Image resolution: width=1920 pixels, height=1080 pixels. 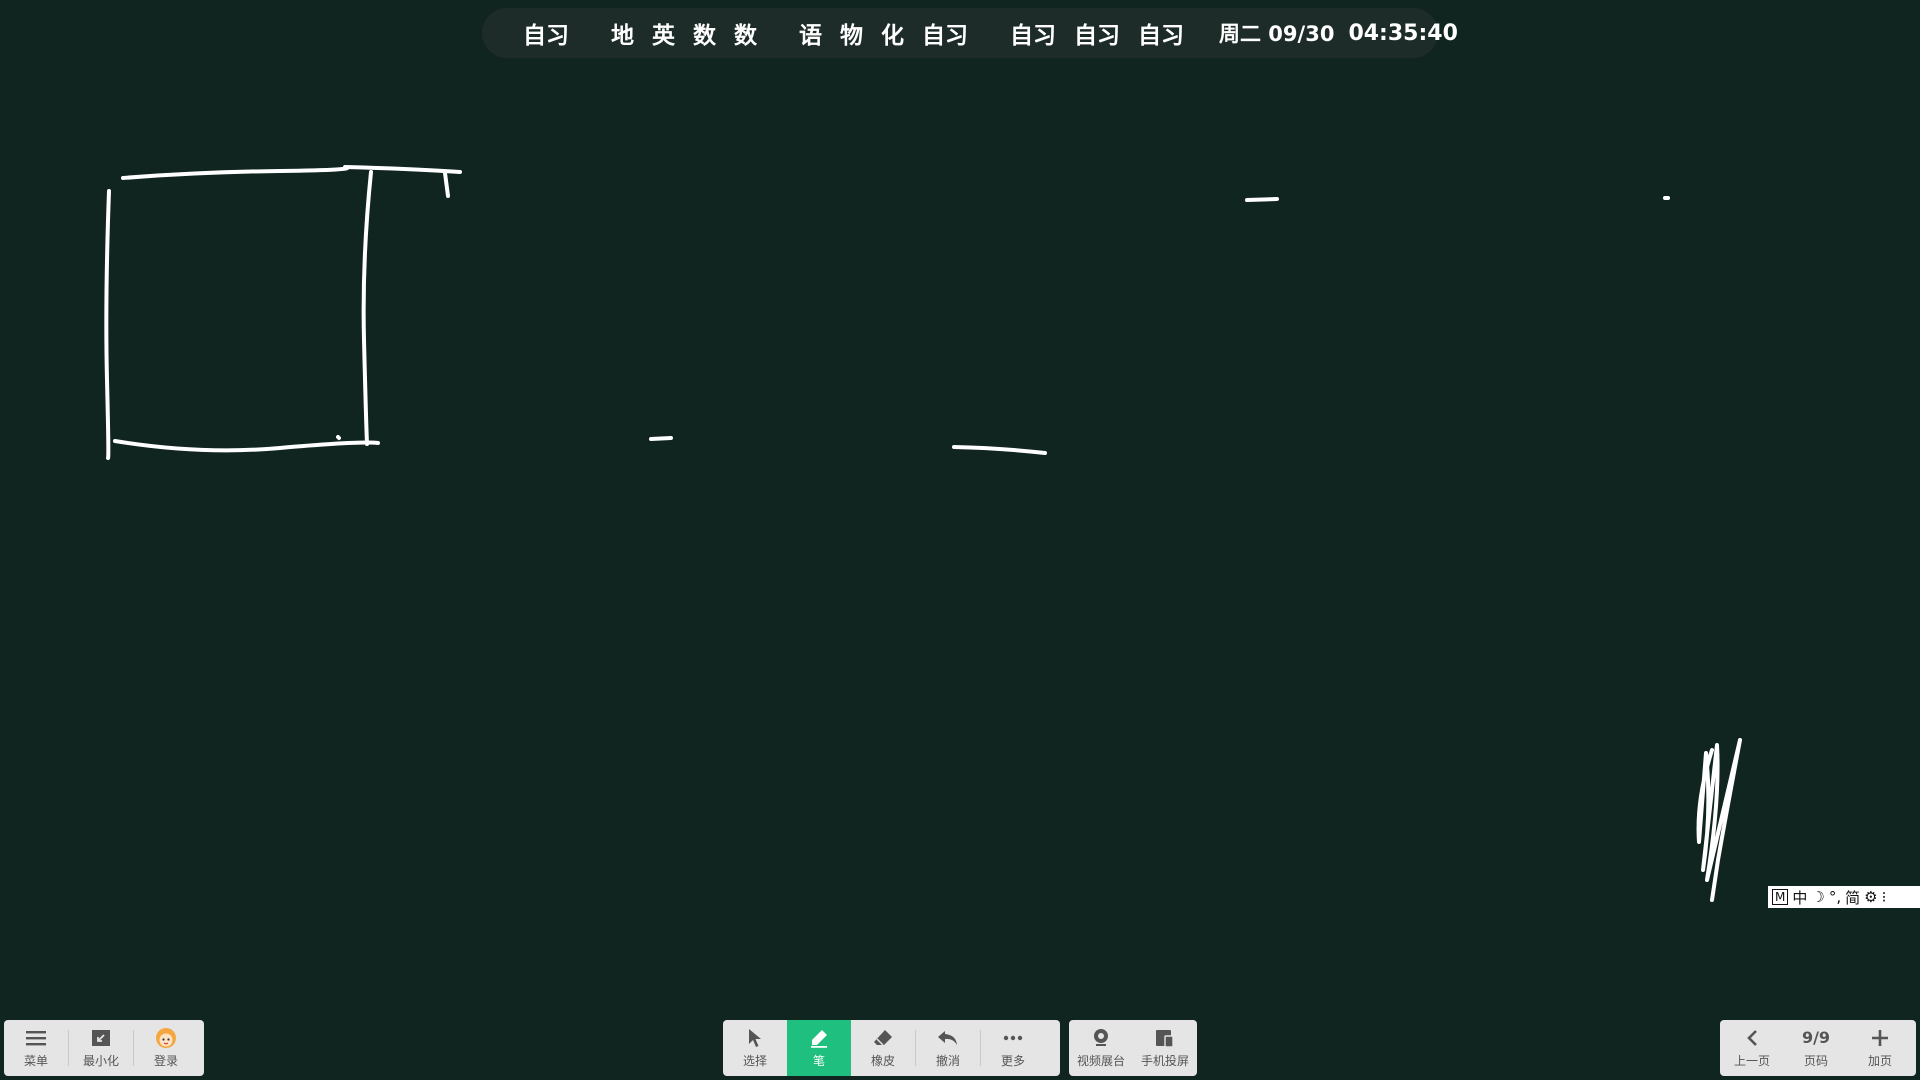 What do you see at coordinates (755, 1038) in the screenshot?
I see `cursor-icon` at bounding box center [755, 1038].